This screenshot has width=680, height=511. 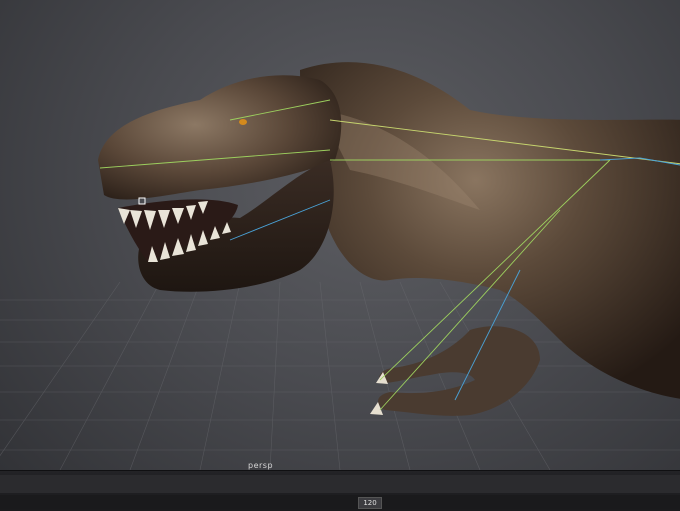 I want to click on cursor-icon, so click(x=142, y=201).